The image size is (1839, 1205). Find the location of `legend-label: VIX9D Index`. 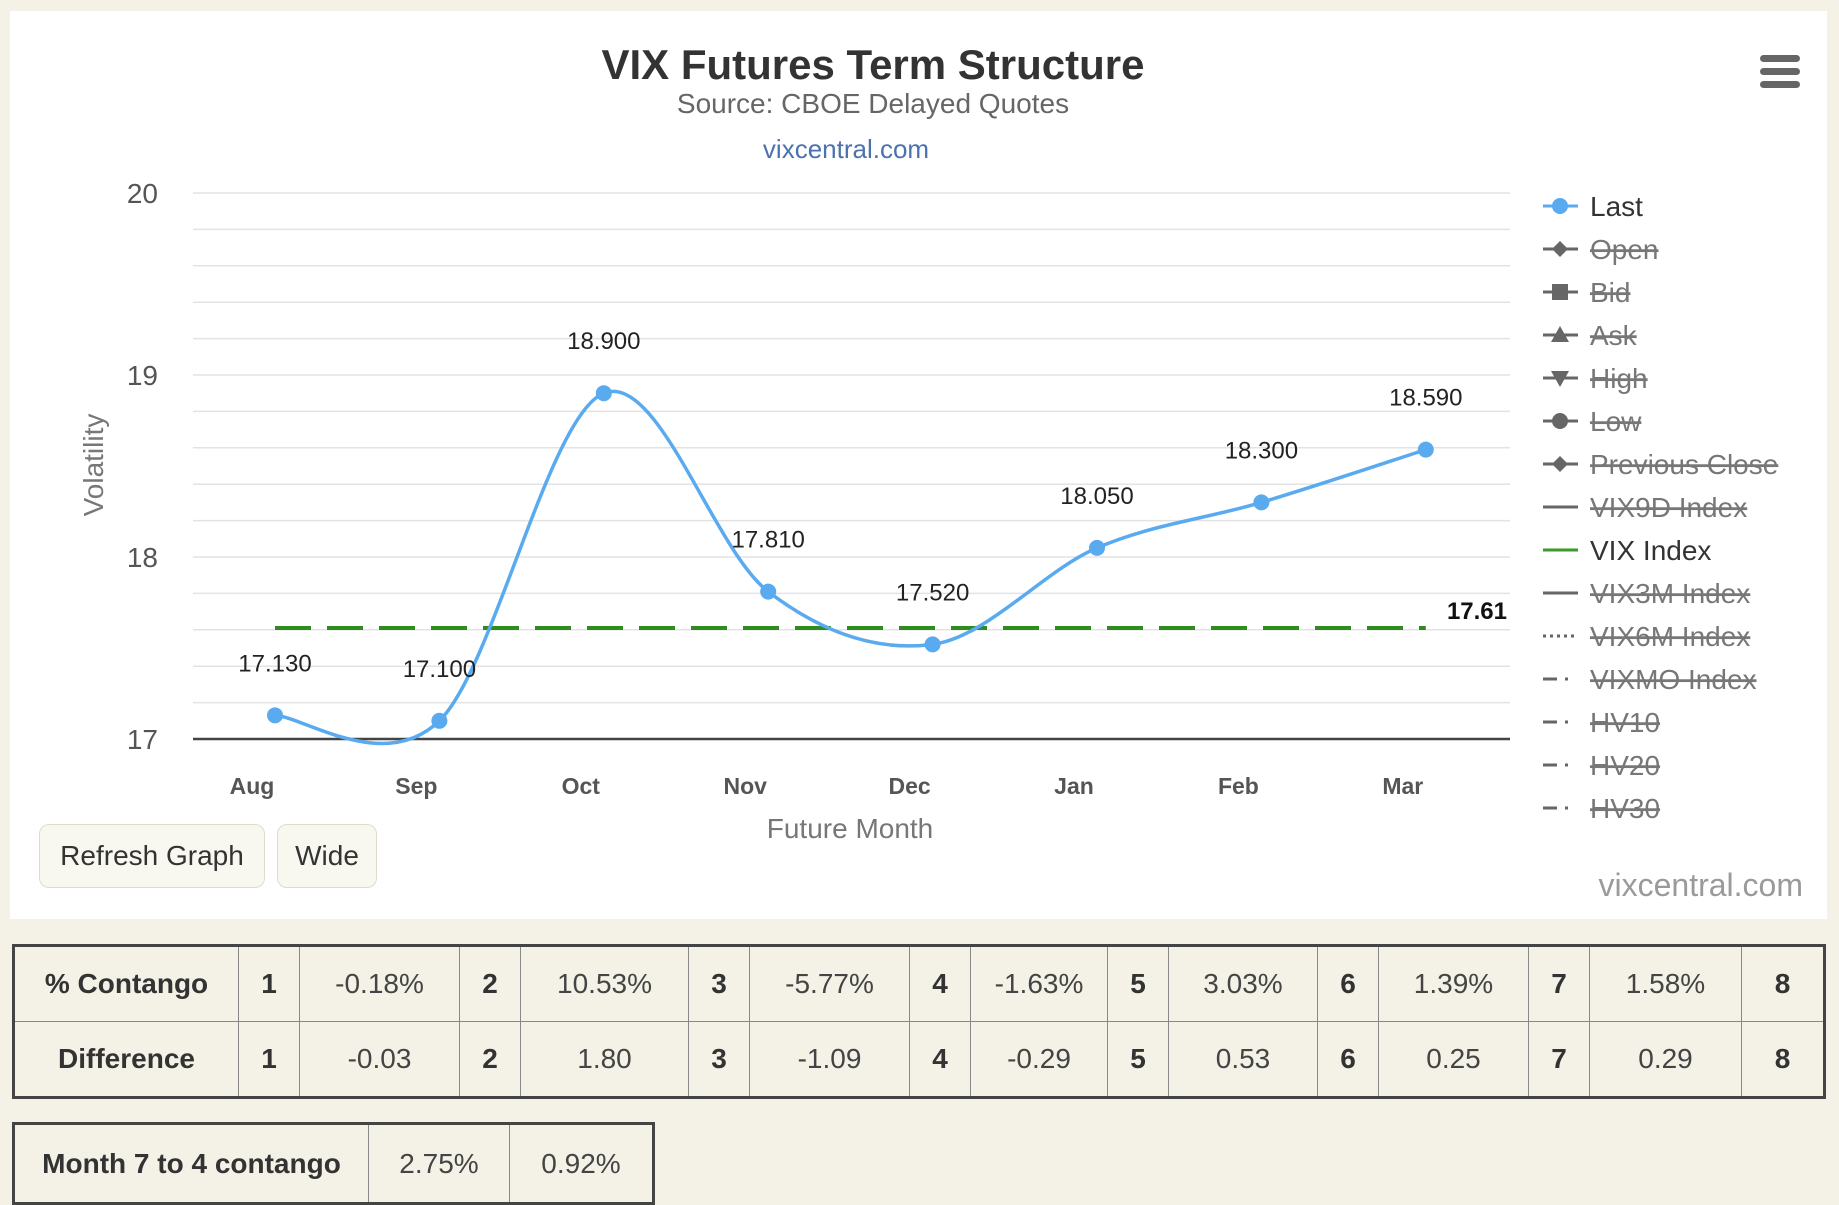

legend-label: VIX9D Index is located at coordinates (1668, 507).